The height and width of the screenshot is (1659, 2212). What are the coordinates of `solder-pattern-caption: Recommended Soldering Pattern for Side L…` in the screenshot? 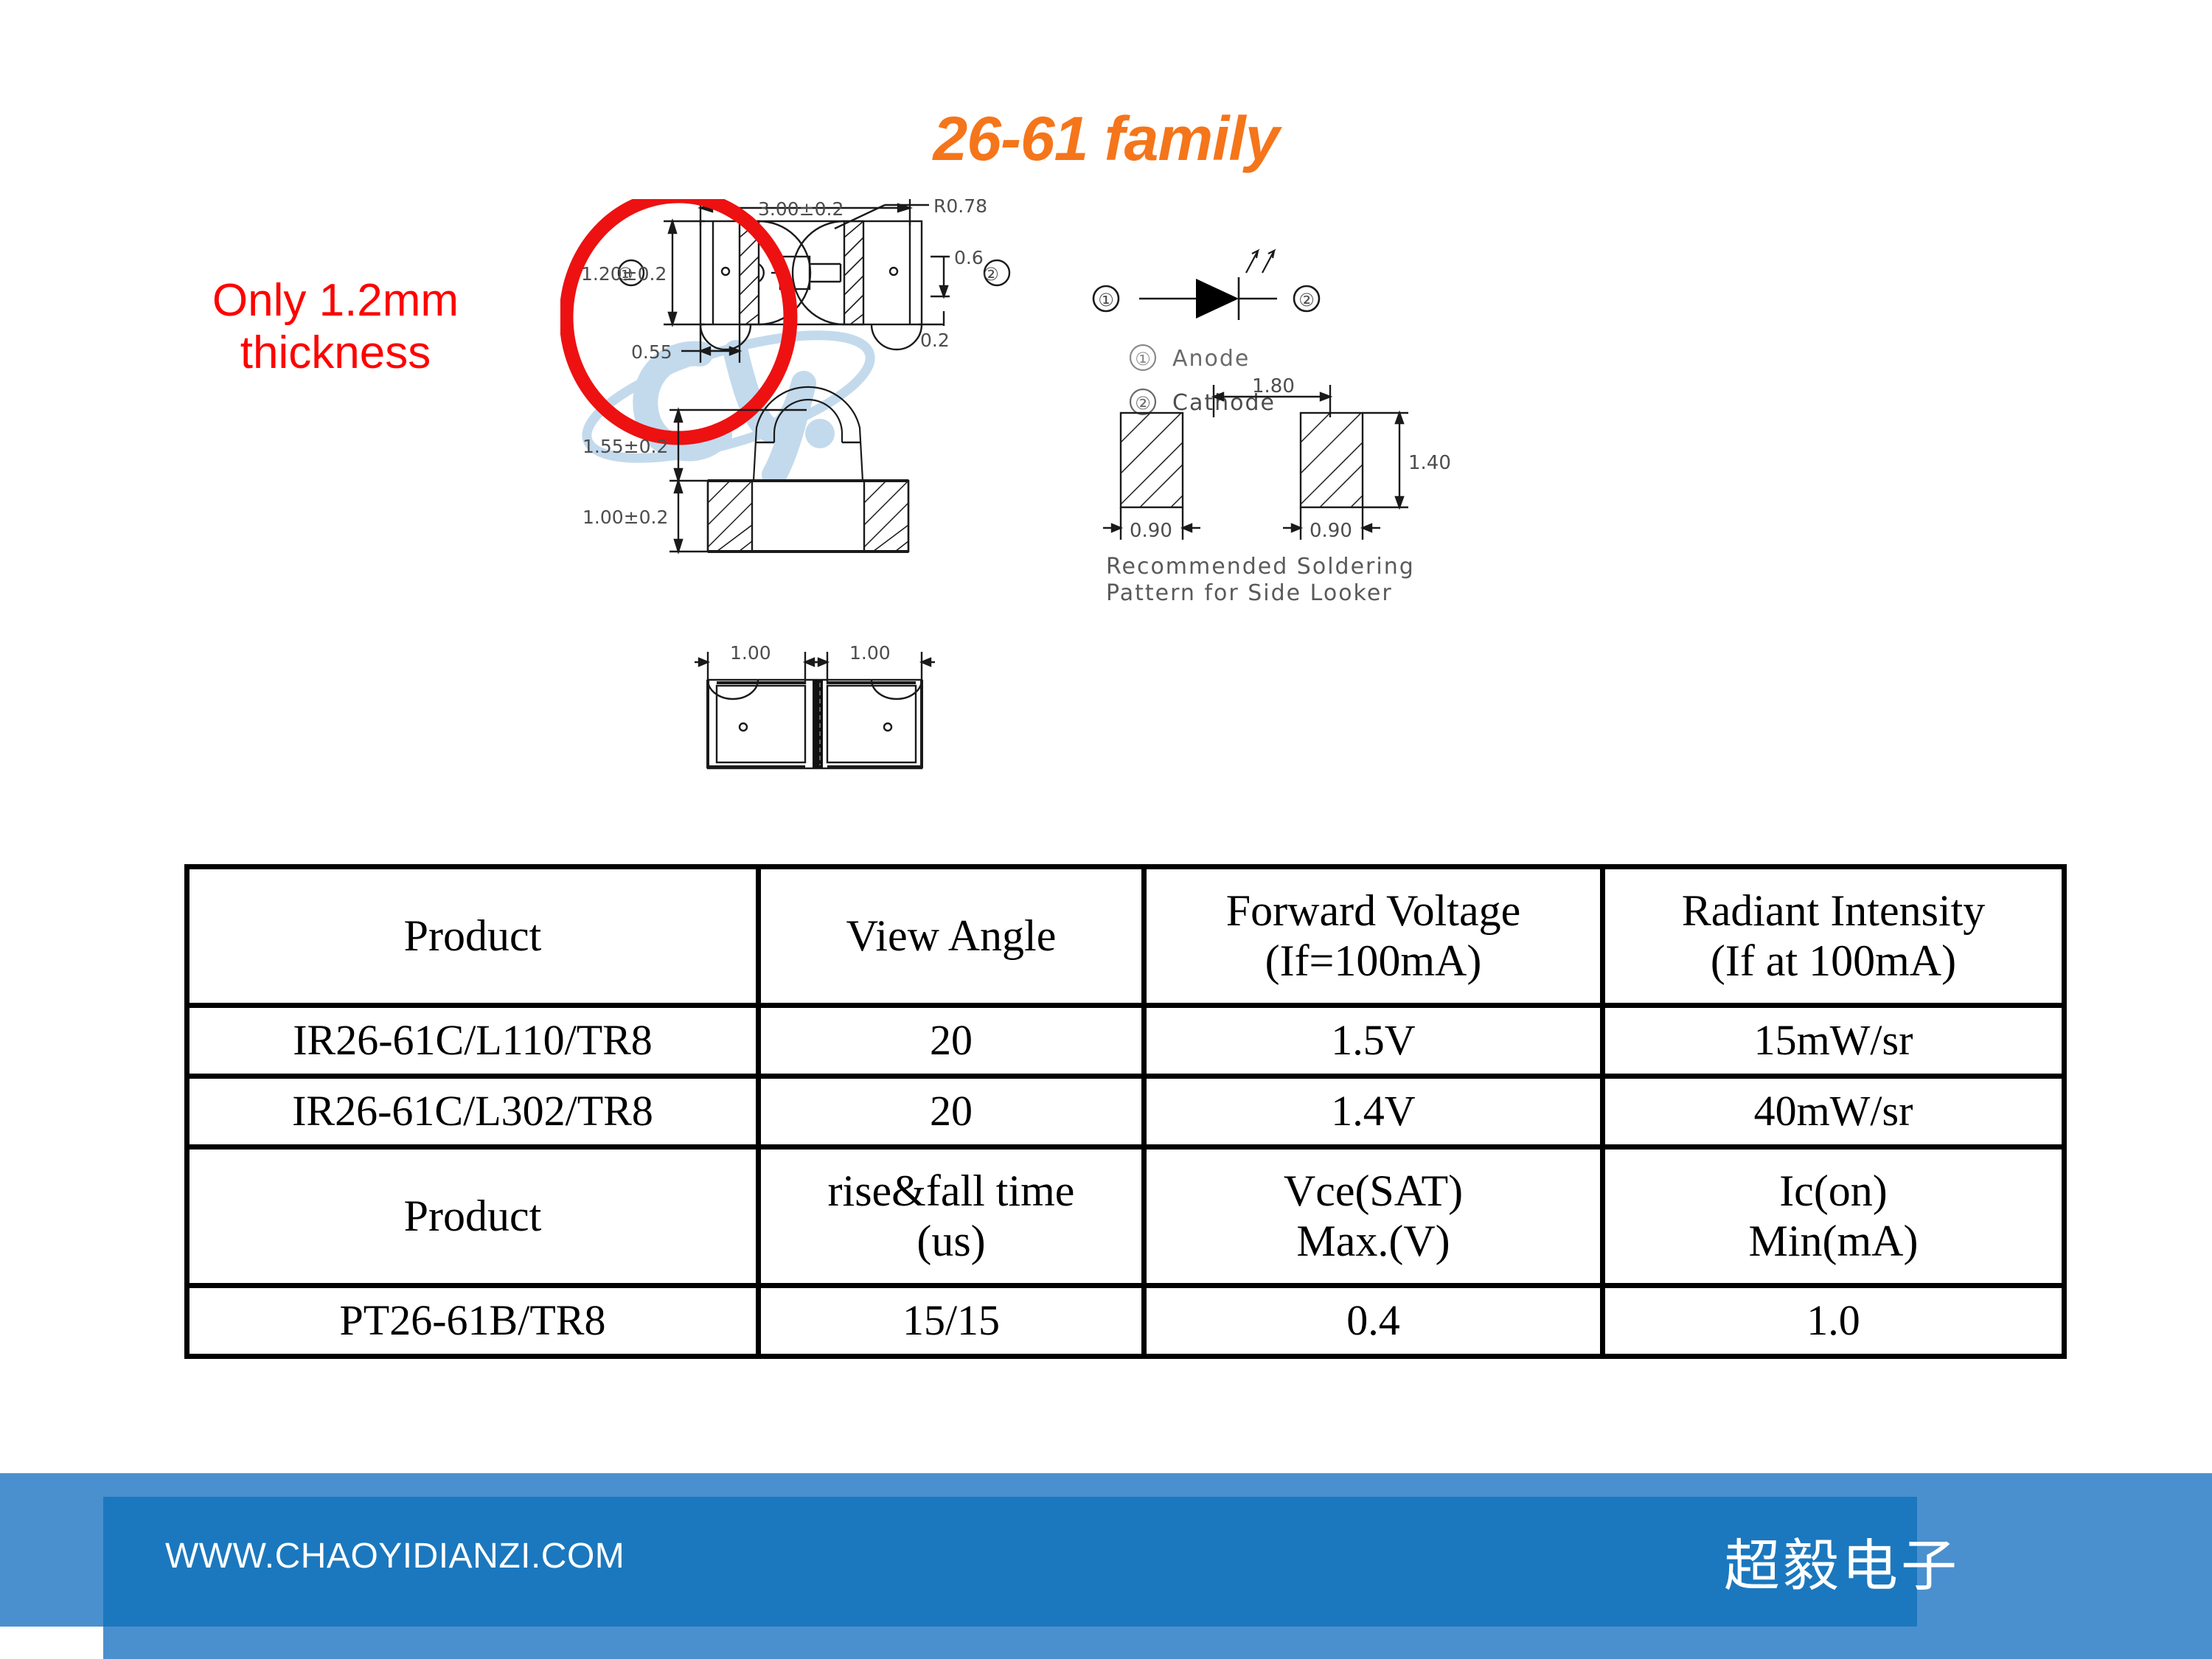 It's located at (1260, 580).